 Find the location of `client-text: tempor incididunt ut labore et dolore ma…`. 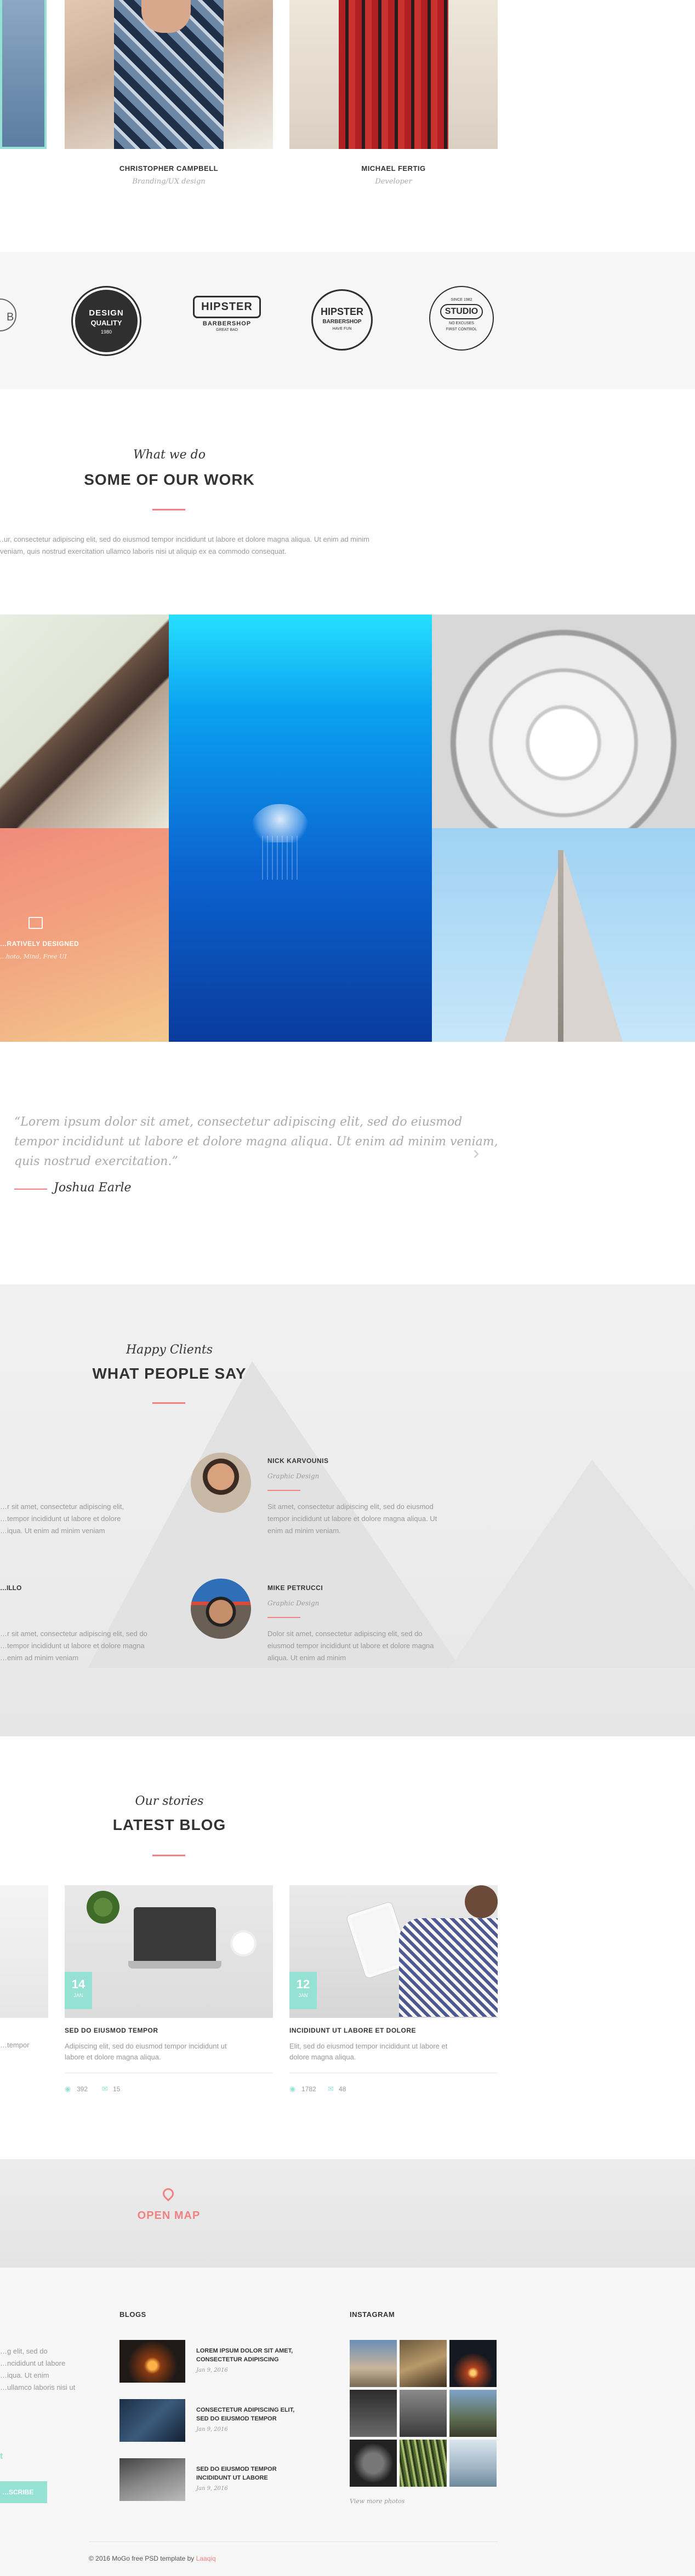

client-text: tempor incididunt ut labore et dolore ma… is located at coordinates (352, 1519).